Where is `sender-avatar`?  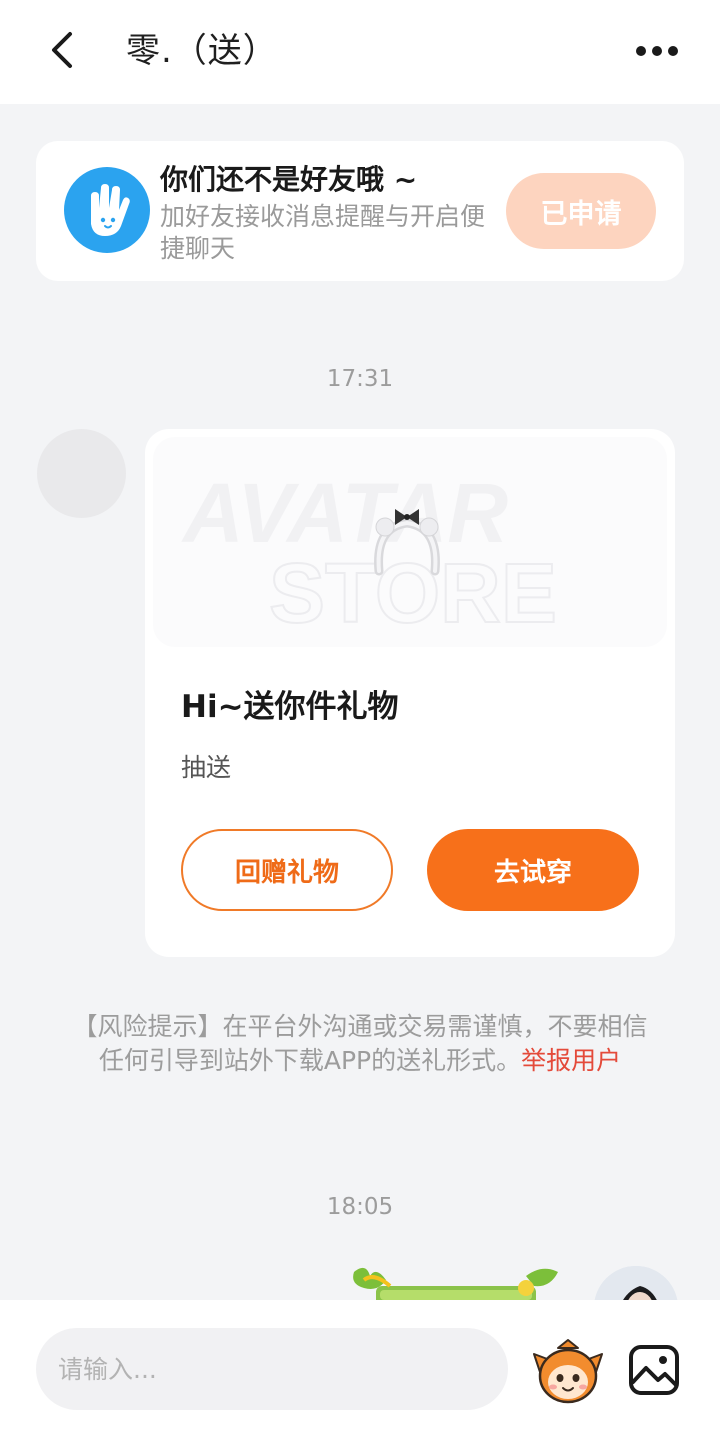 sender-avatar is located at coordinates (81, 473).